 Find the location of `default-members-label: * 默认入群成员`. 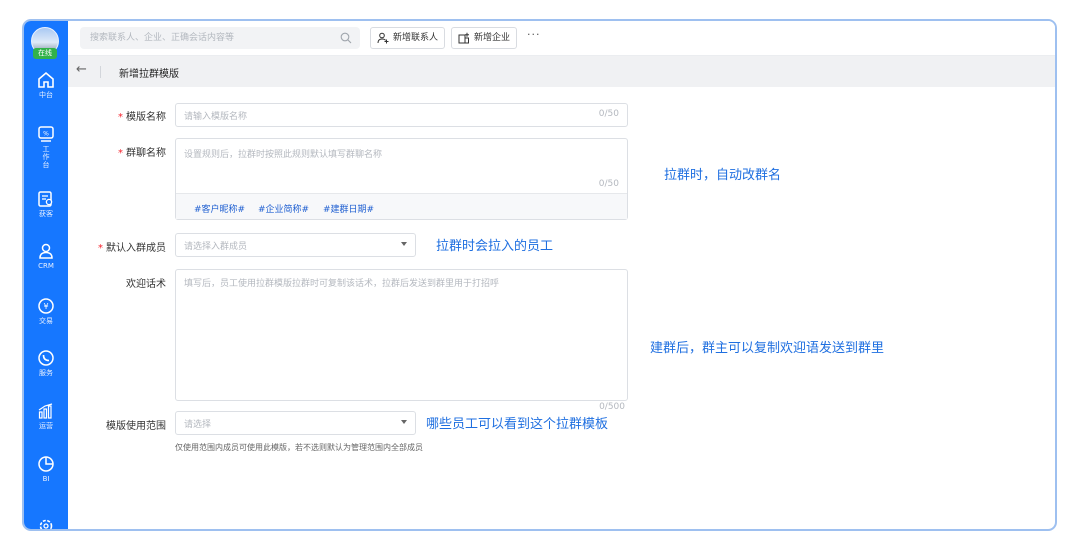

default-members-label: * 默认入群成员 is located at coordinates (121, 246).